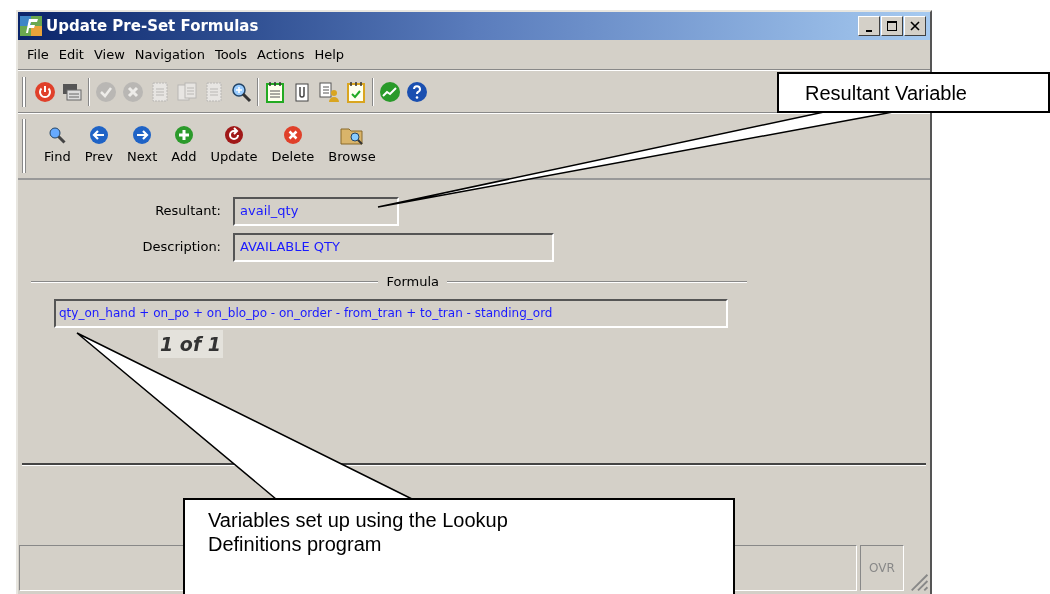 This screenshot has height=594, width=1050. What do you see at coordinates (316, 211) in the screenshot?
I see `text-field: avail_qty` at bounding box center [316, 211].